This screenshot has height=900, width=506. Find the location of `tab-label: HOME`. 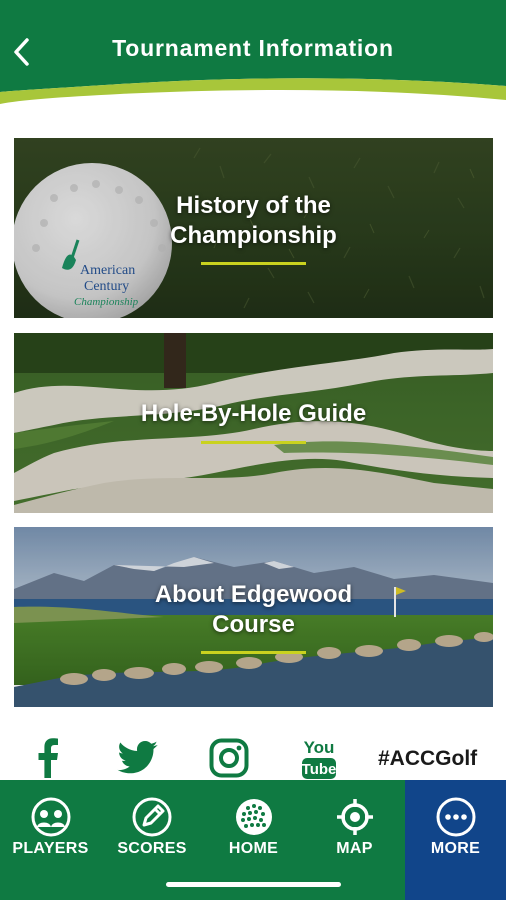

tab-label: HOME is located at coordinates (253, 848).